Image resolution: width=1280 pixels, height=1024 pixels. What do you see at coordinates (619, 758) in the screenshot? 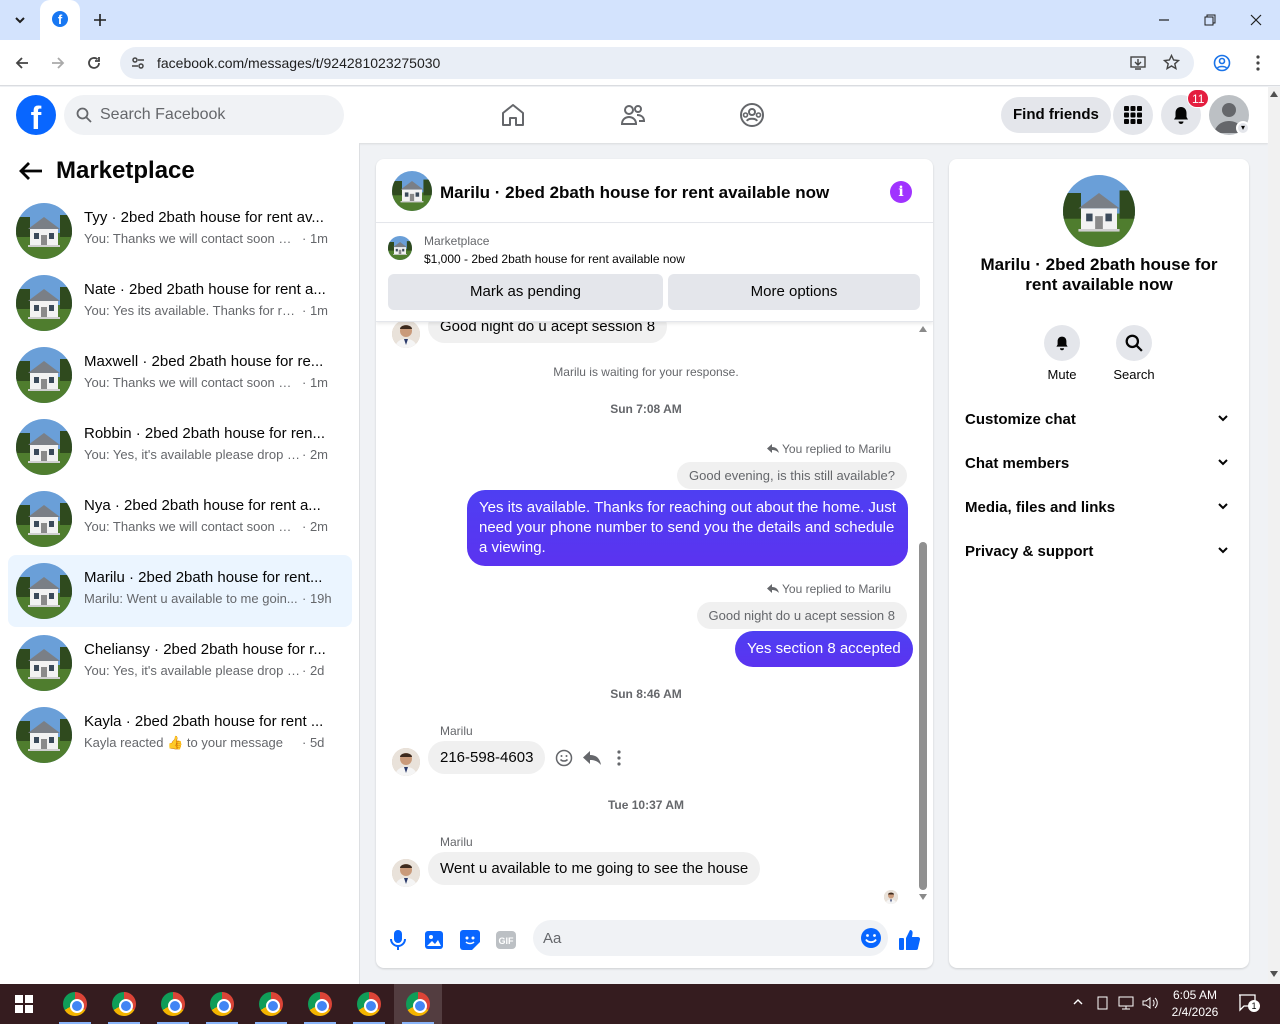
I see `more-vertical-icon` at bounding box center [619, 758].